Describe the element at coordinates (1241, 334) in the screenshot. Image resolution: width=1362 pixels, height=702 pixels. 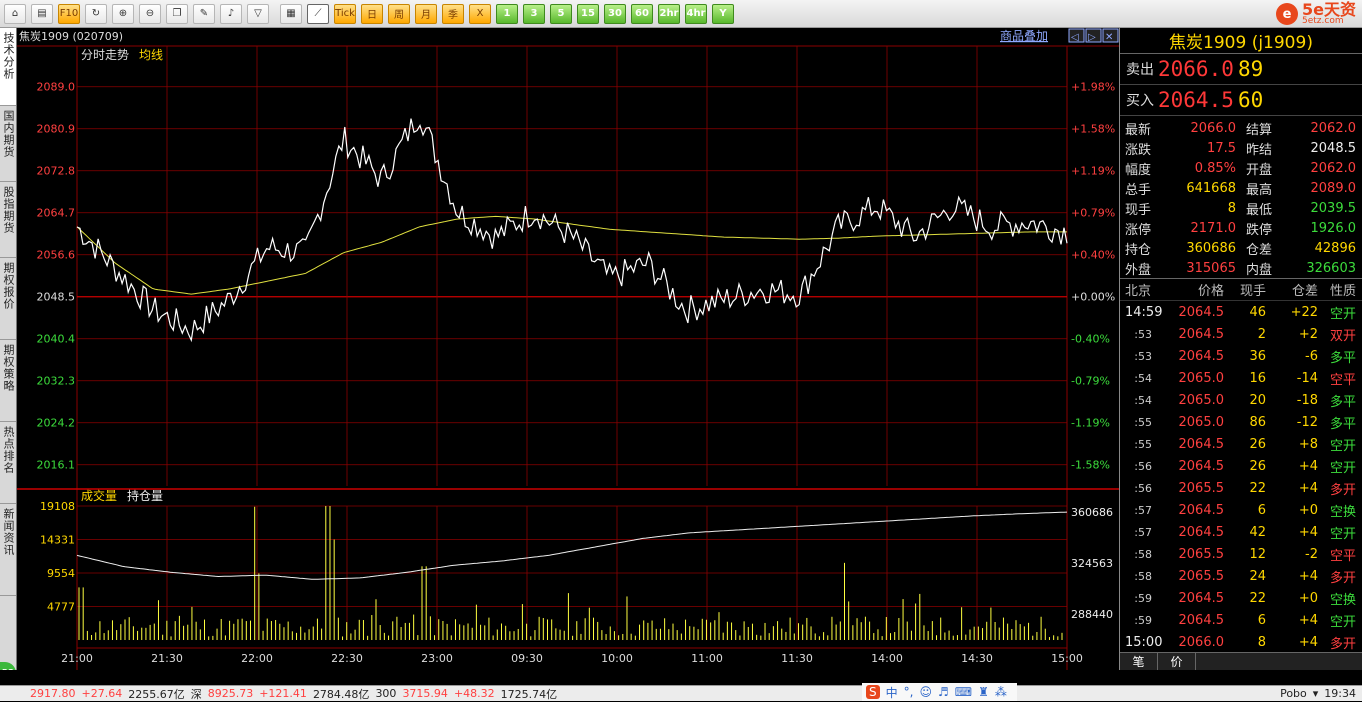
I see `tick-row: :53 2064.5 2 +2 双开` at that location.